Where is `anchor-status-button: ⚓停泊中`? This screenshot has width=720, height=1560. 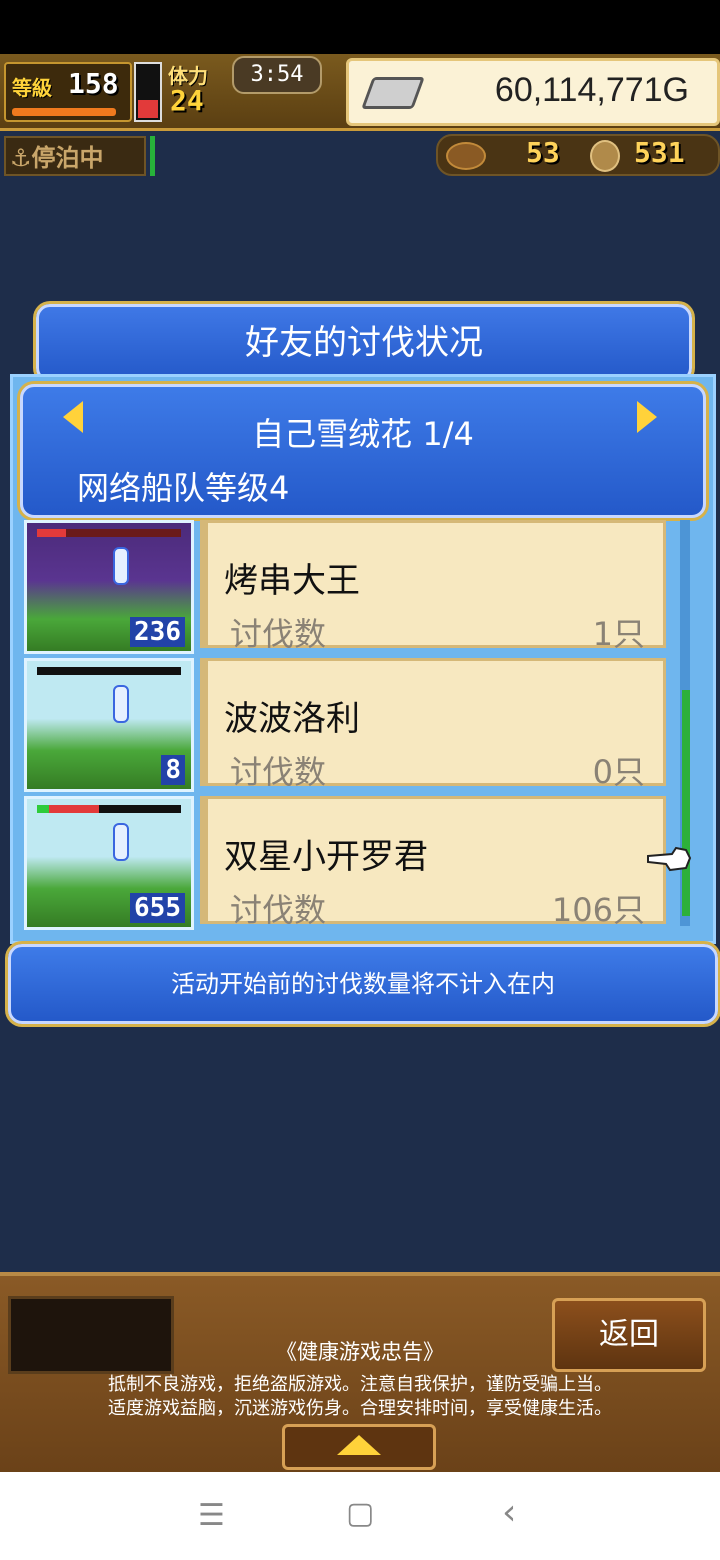 anchor-status-button: ⚓停泊中 is located at coordinates (75, 156).